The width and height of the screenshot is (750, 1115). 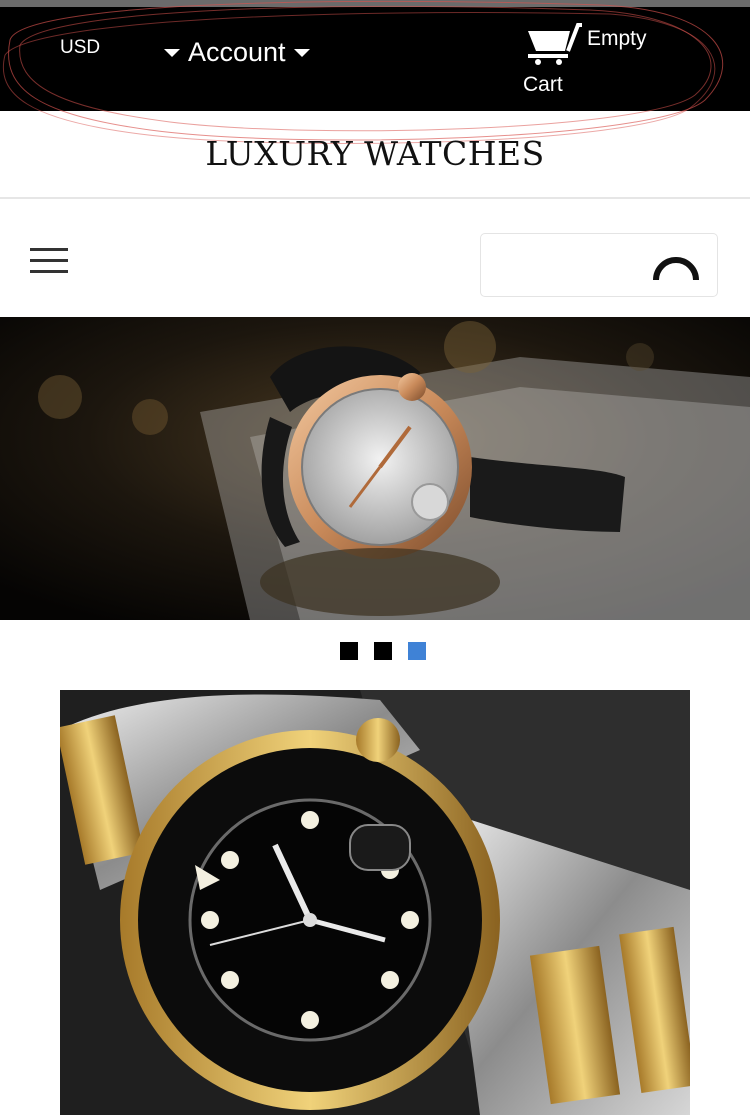 What do you see at coordinates (417, 651) in the screenshot?
I see `carousel-dot-active` at bounding box center [417, 651].